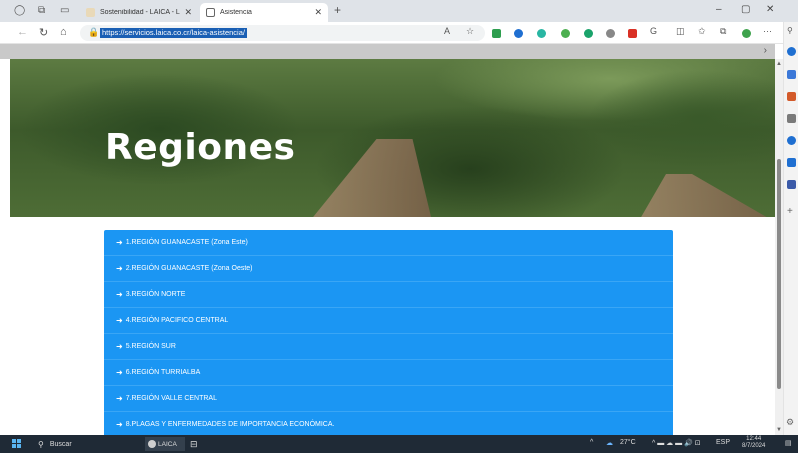 This screenshot has height=453, width=798. I want to click on region-label: 1.REGIÓN GUANACASTE (Zona Este), so click(186, 242).